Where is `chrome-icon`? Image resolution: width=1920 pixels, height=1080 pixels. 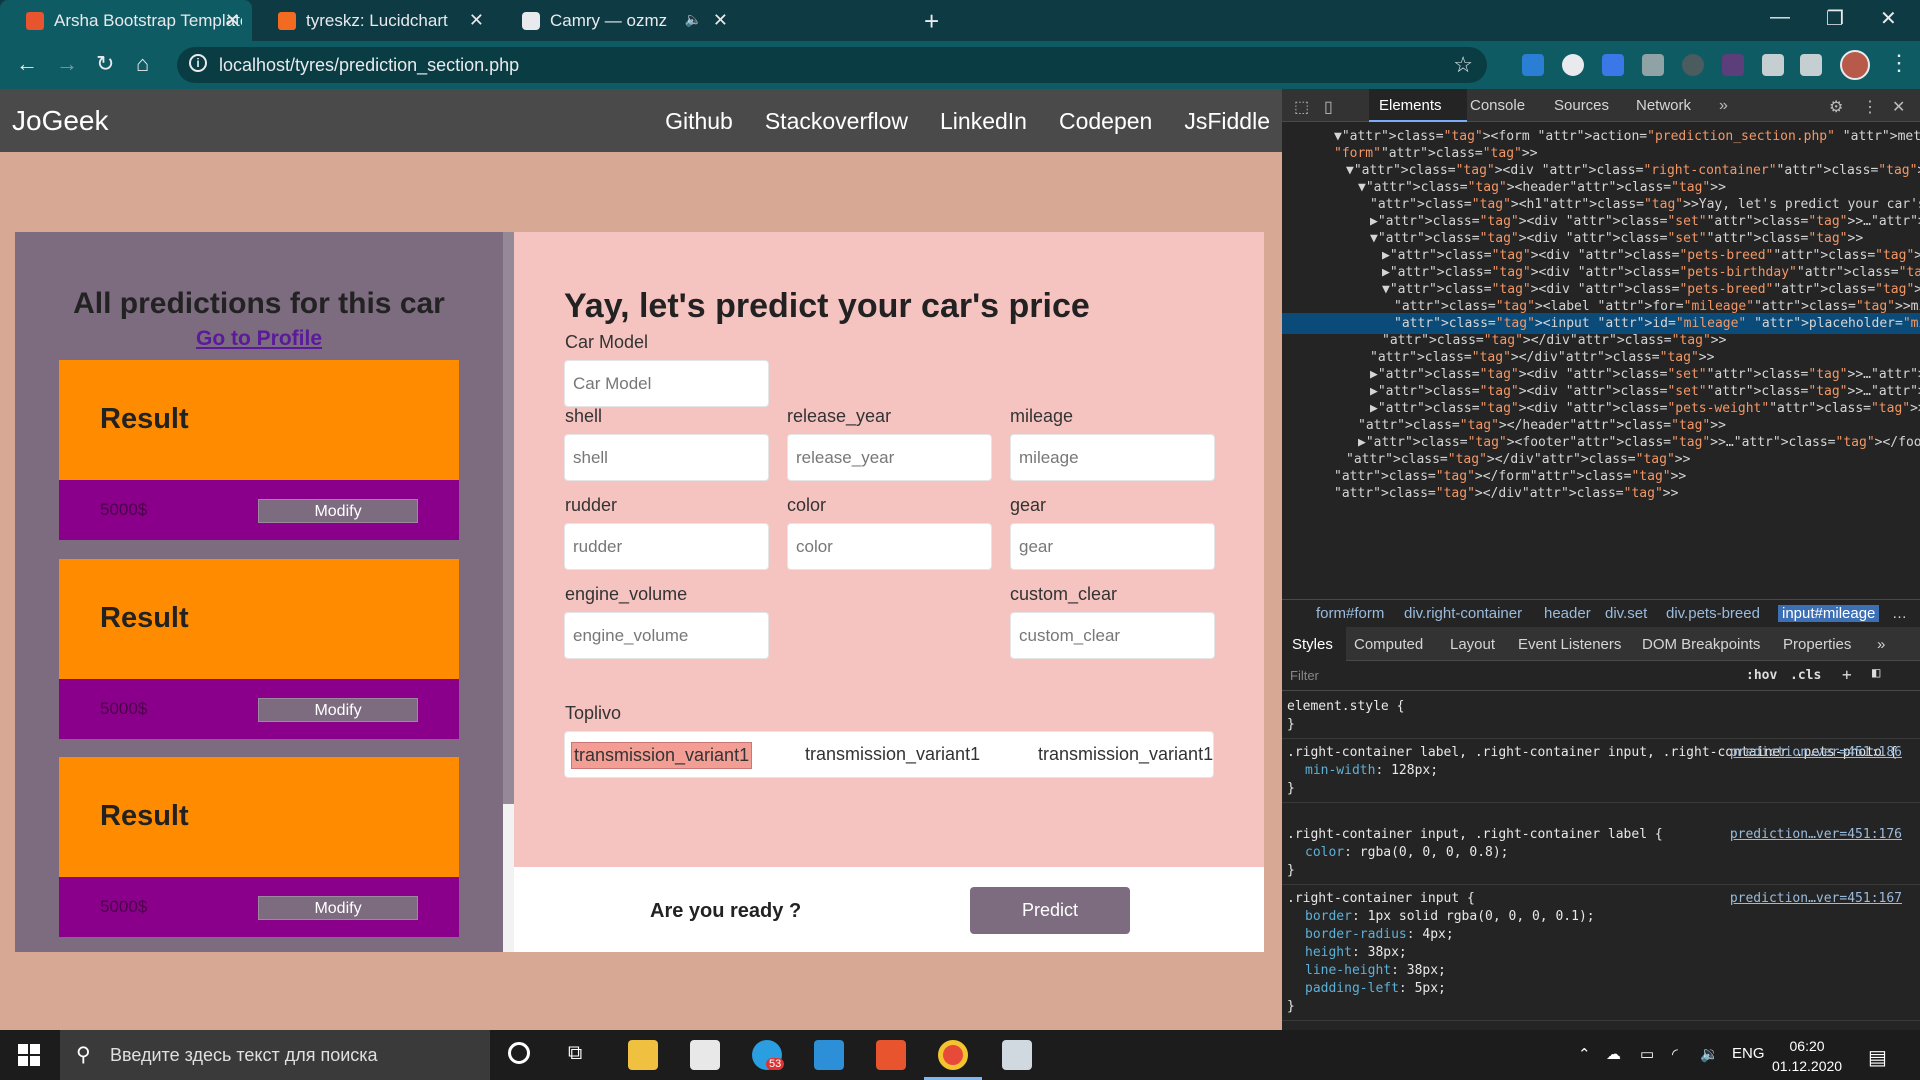
chrome-icon is located at coordinates (953, 1055).